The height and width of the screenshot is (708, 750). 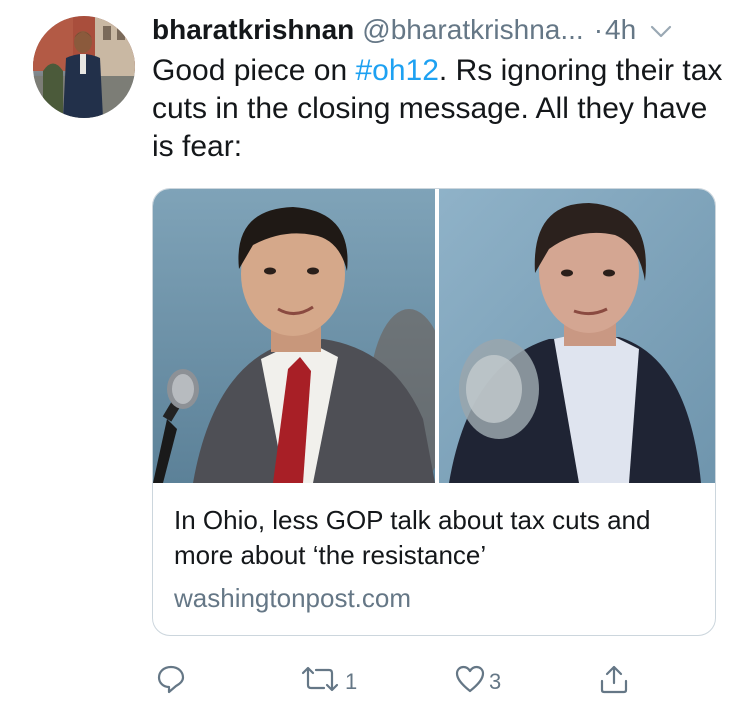 What do you see at coordinates (293, 598) in the screenshot?
I see `card-domain: washingtonpost.com` at bounding box center [293, 598].